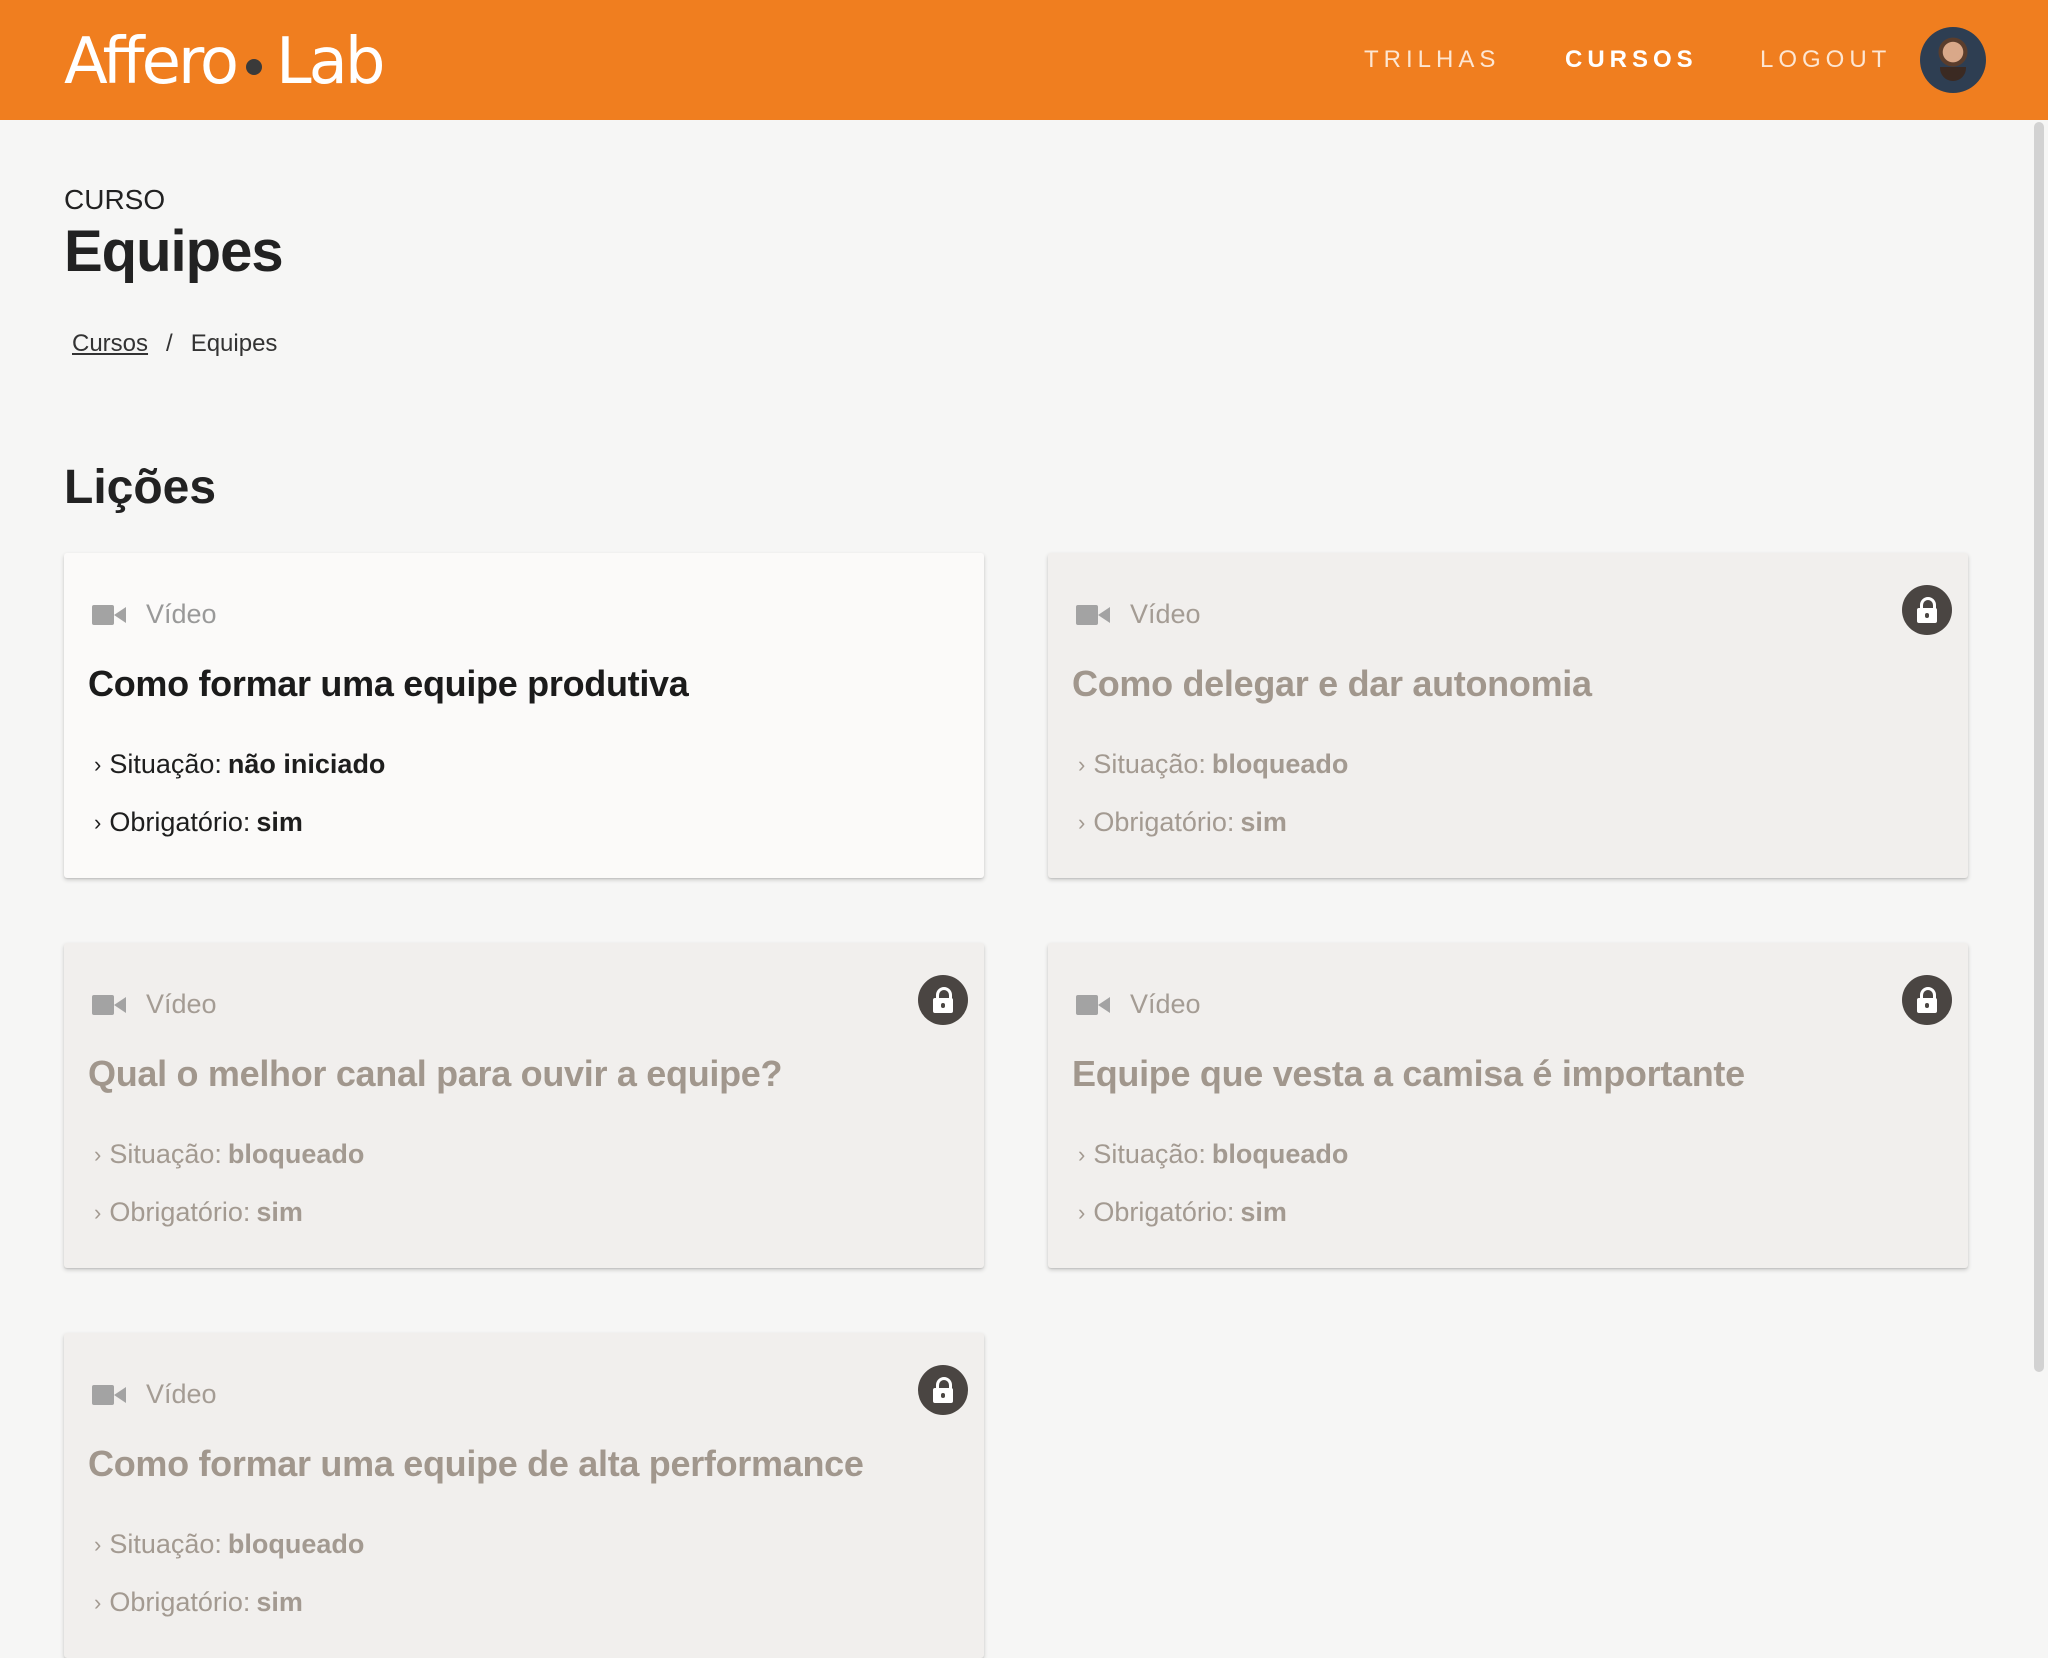 This screenshot has width=2048, height=1658. I want to click on lesson-status: › Situação: não iniciado, so click(239, 764).